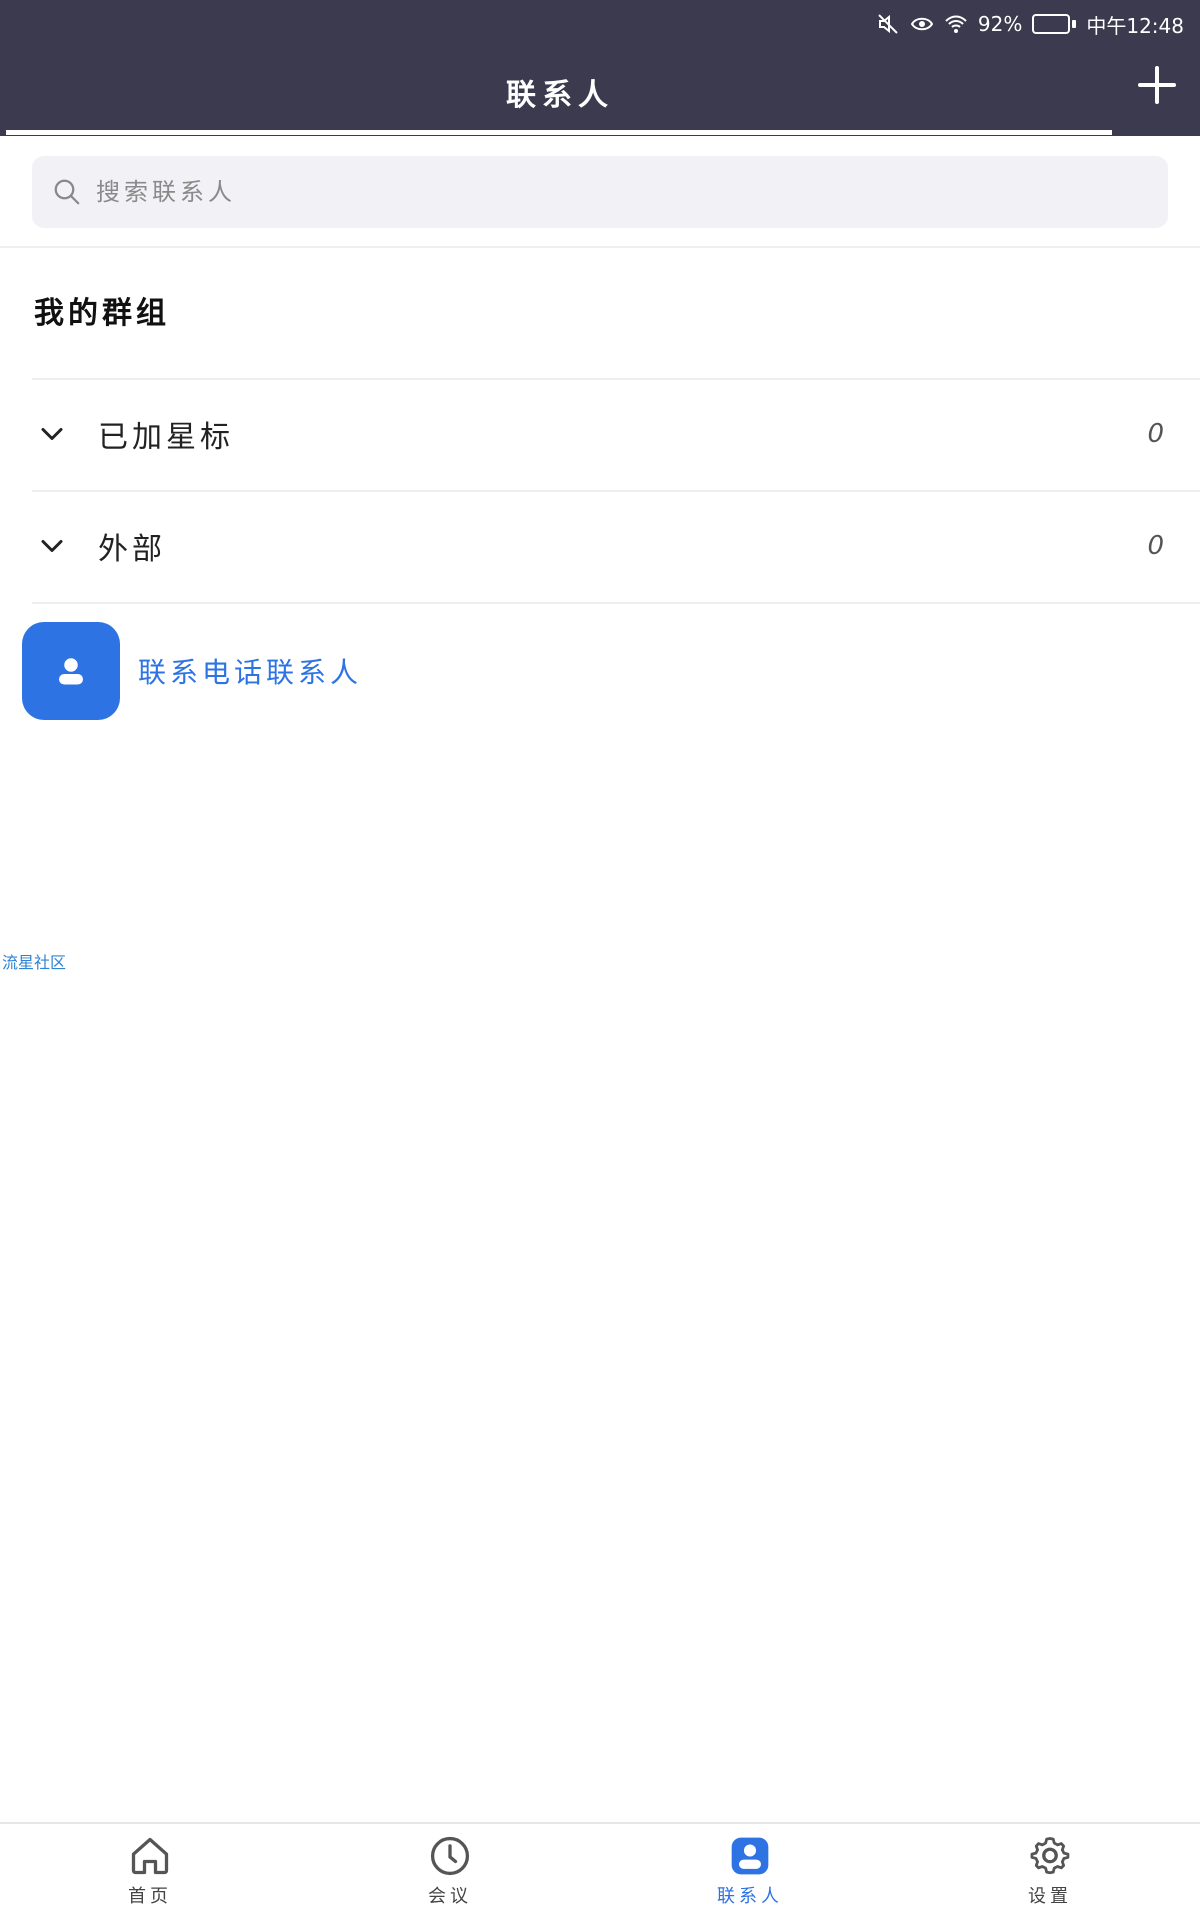  I want to click on nav-label: 首页, so click(150, 1896).